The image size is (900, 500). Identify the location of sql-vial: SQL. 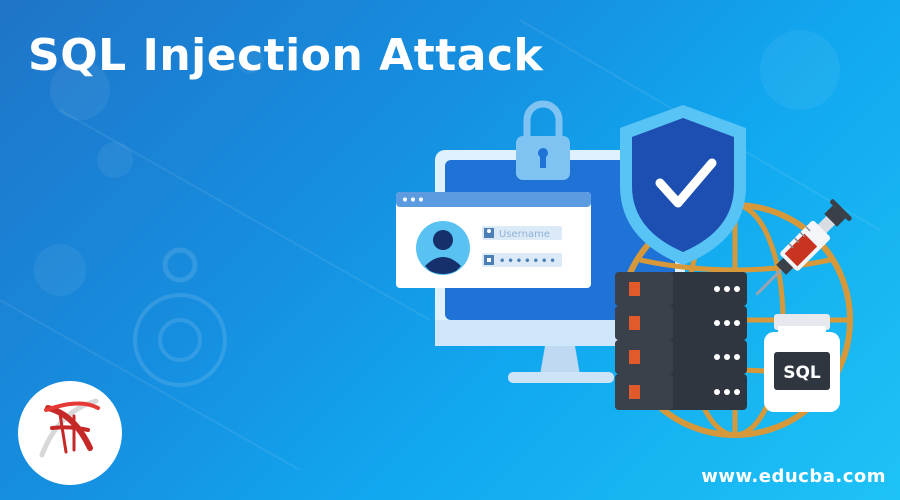
(802, 363).